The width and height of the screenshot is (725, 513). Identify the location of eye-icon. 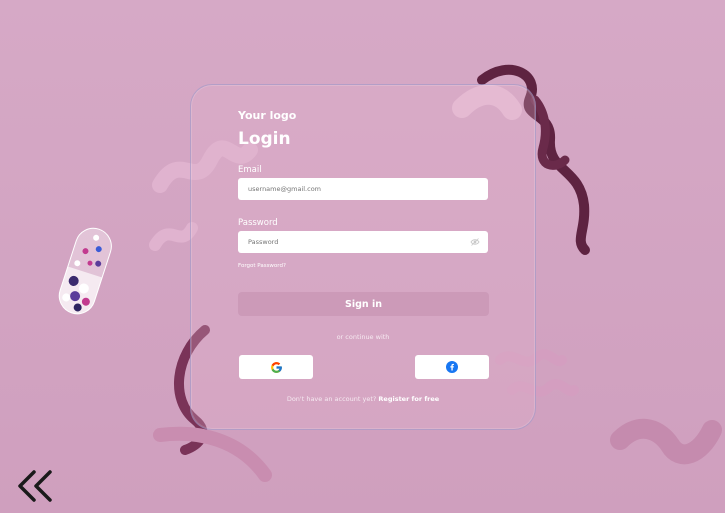
(475, 242).